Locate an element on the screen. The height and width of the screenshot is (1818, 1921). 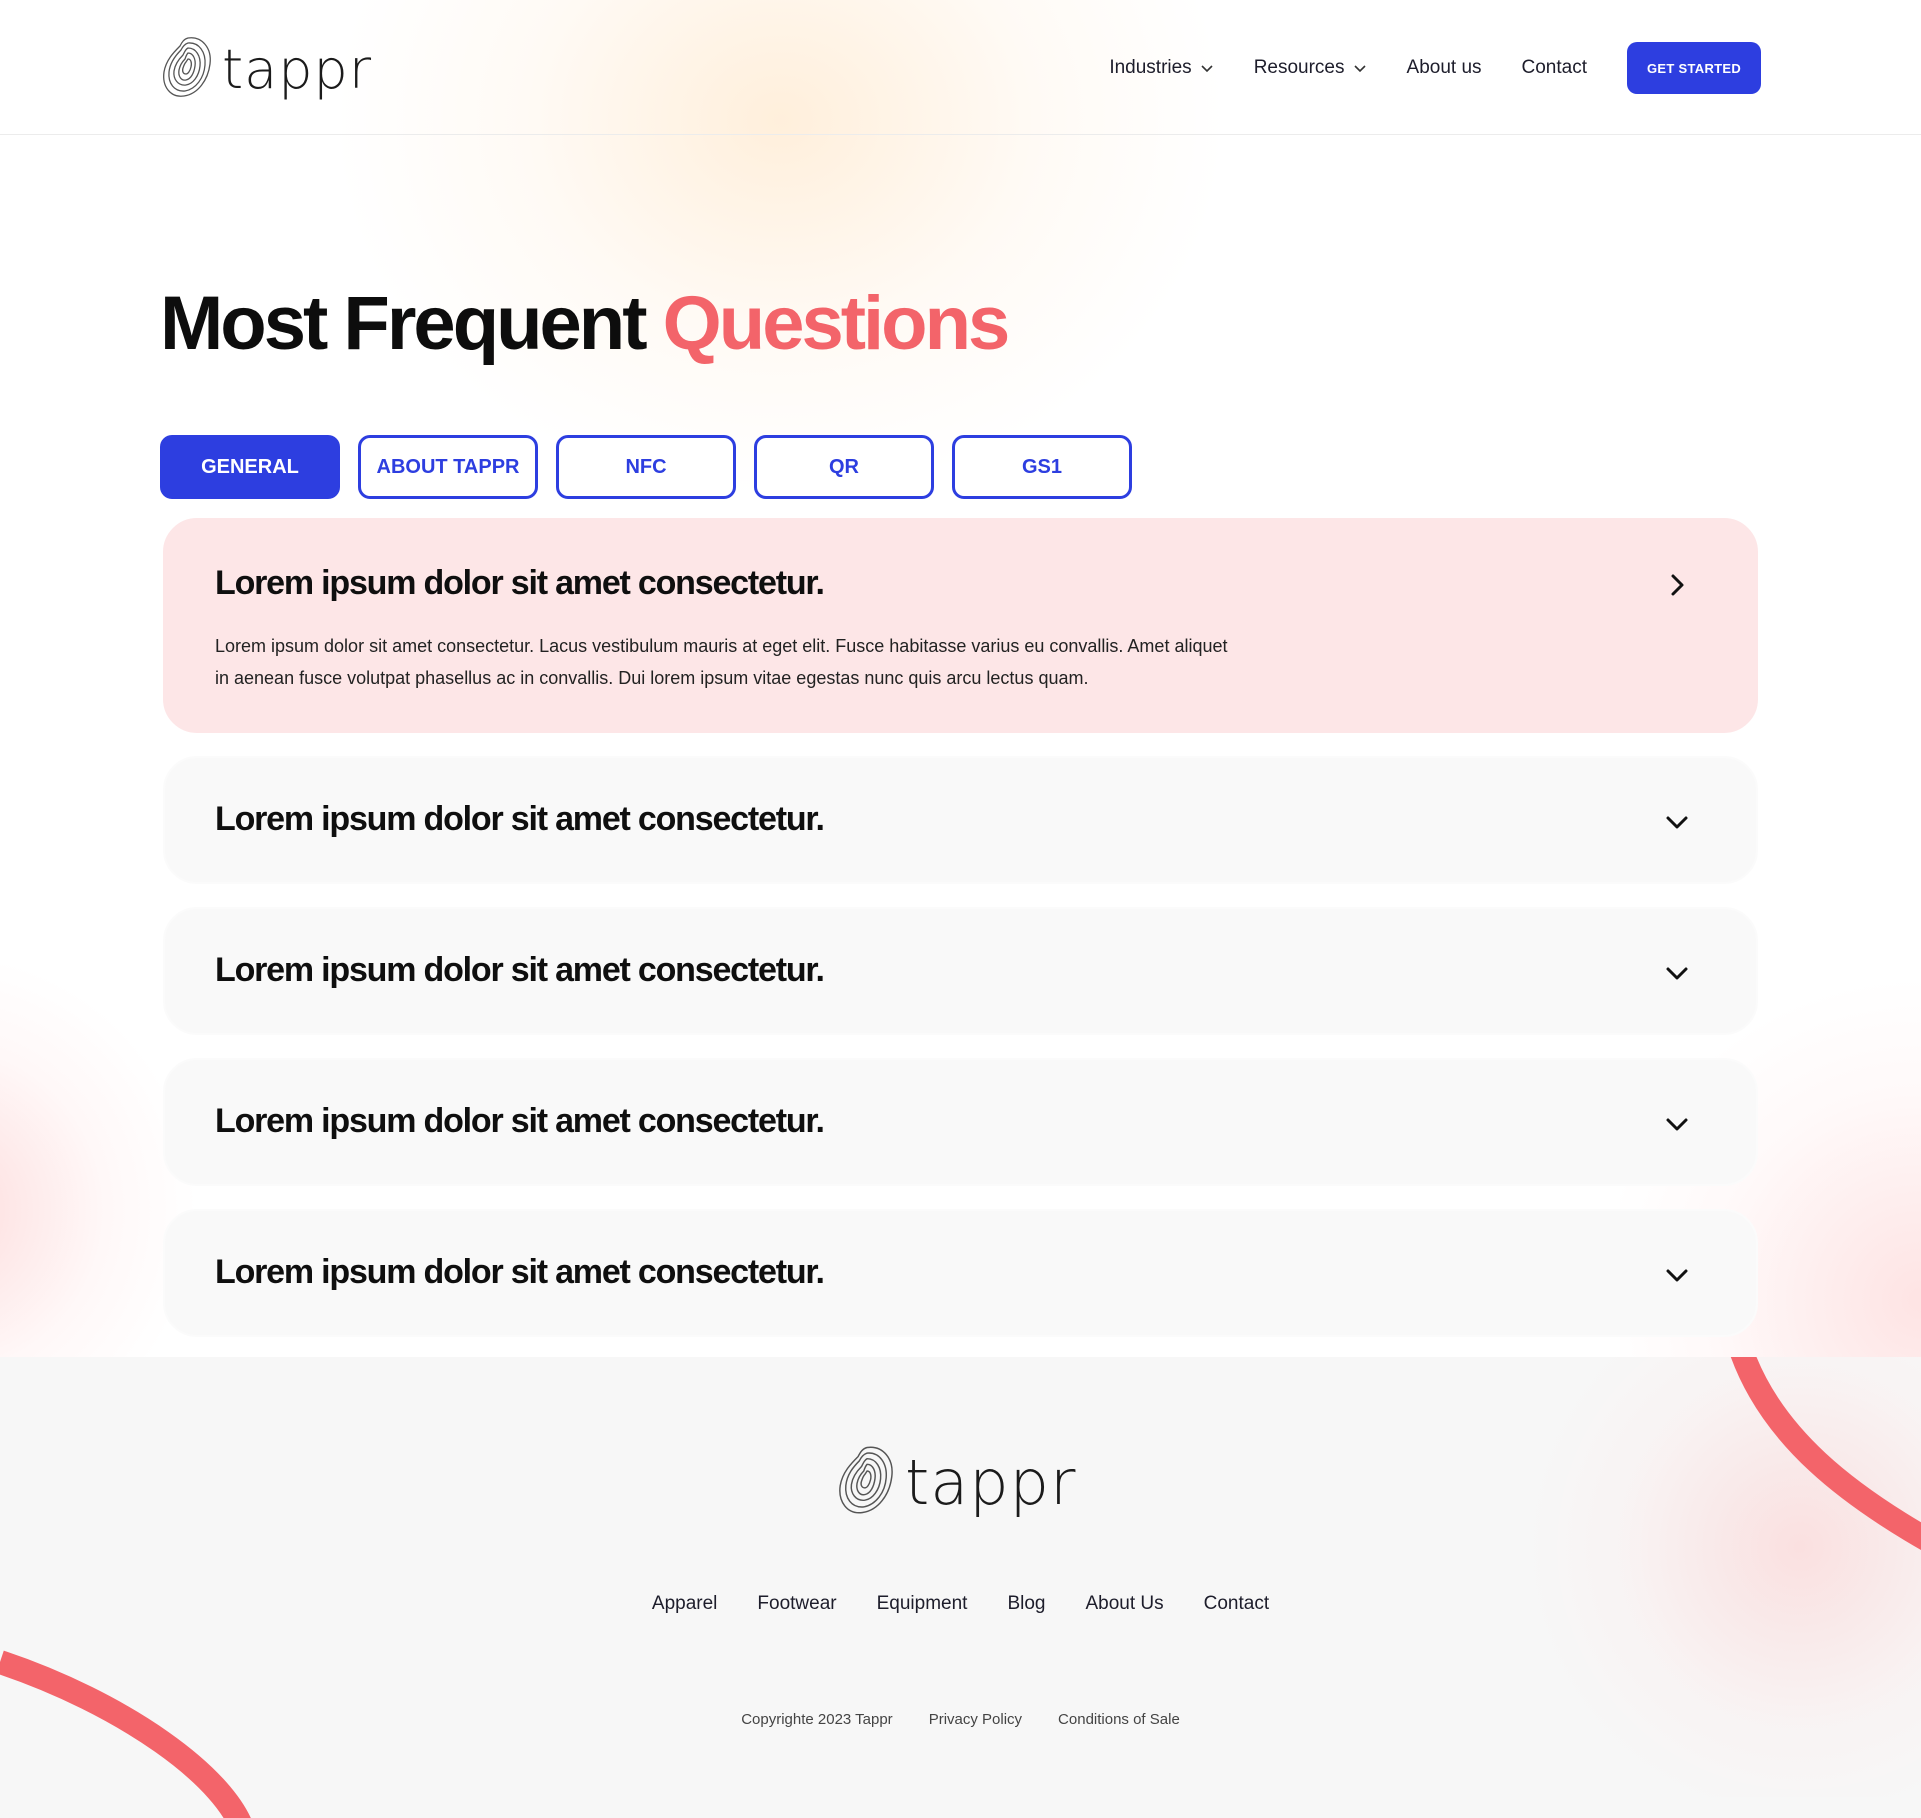
header-logo: tappr is located at coordinates (265, 69).